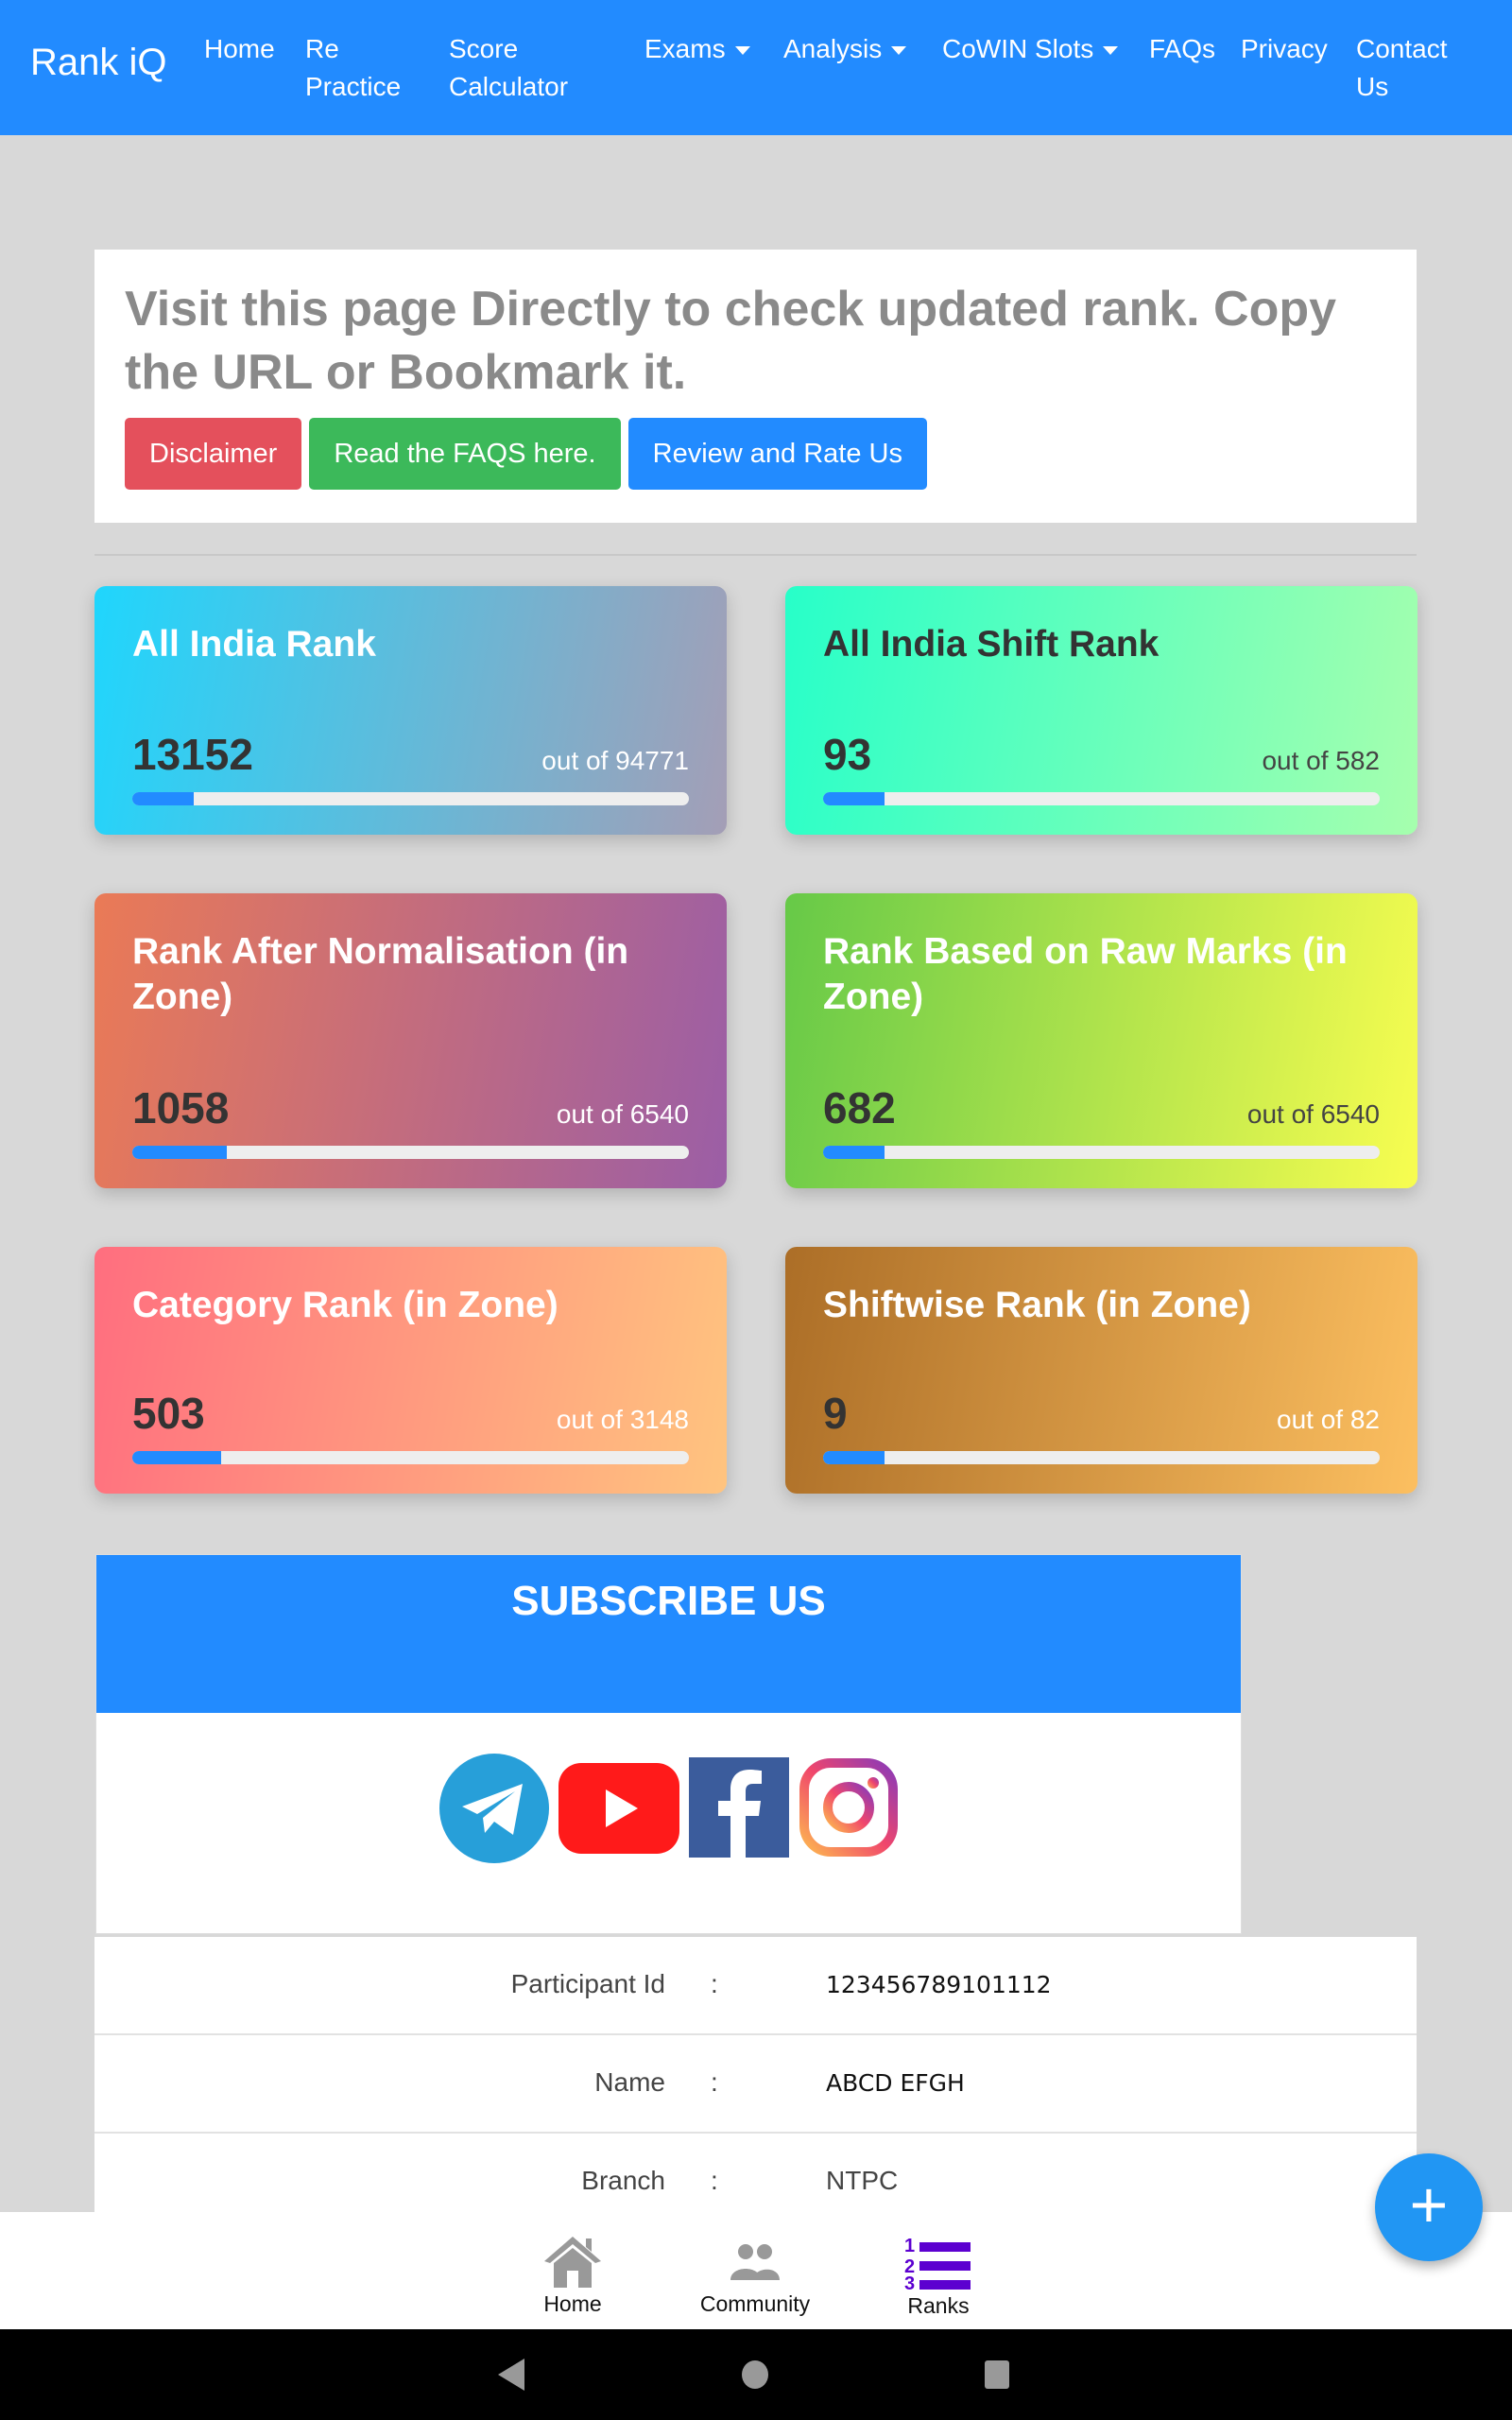  Describe the element at coordinates (353, 68) in the screenshot. I see `nav-re-practice: Re Practice` at that location.